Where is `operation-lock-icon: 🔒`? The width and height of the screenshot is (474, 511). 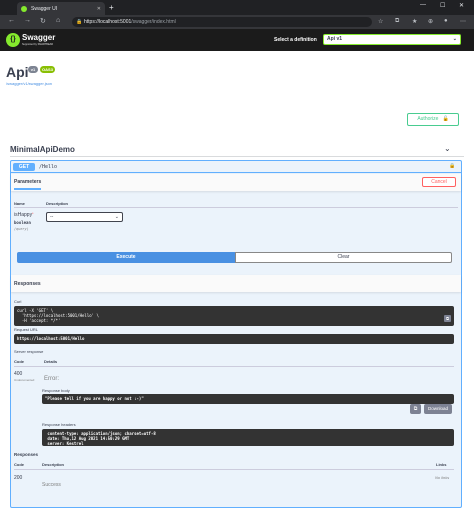 operation-lock-icon: 🔒 is located at coordinates (452, 166).